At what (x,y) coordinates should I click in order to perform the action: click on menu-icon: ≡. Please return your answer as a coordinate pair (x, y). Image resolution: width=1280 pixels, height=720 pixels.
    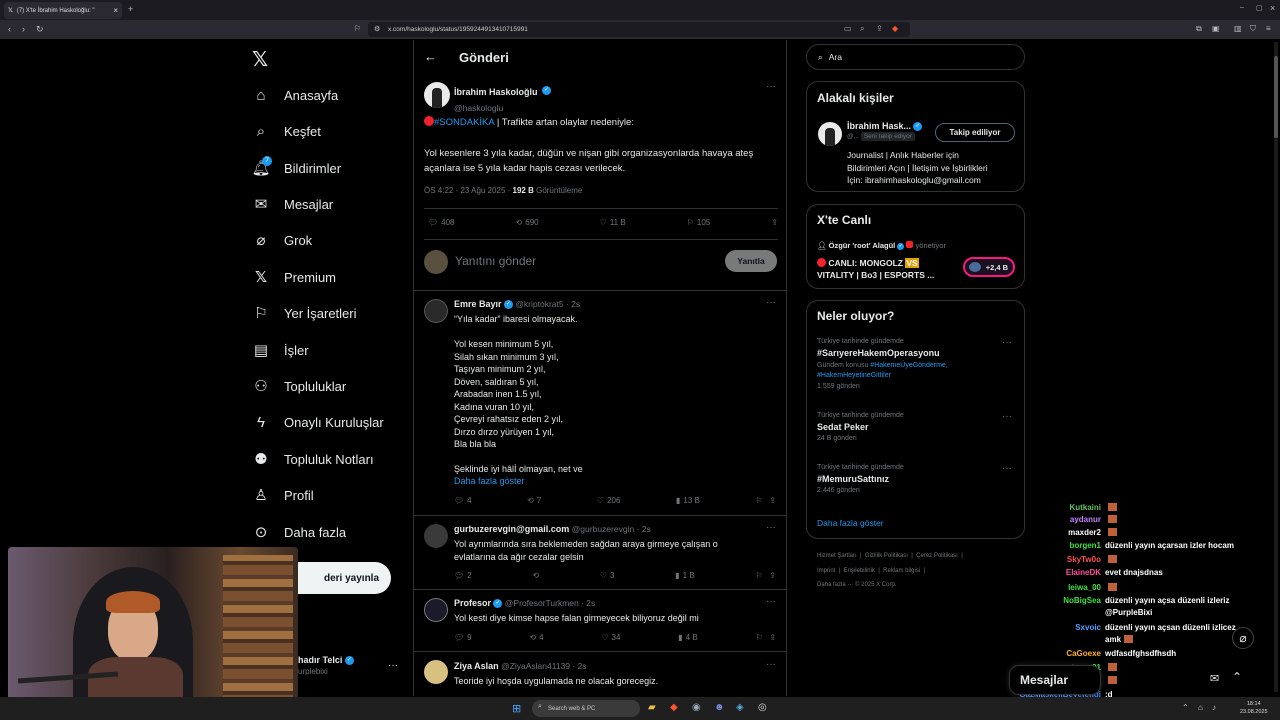
    Looking at the image, I should click on (1268, 28).